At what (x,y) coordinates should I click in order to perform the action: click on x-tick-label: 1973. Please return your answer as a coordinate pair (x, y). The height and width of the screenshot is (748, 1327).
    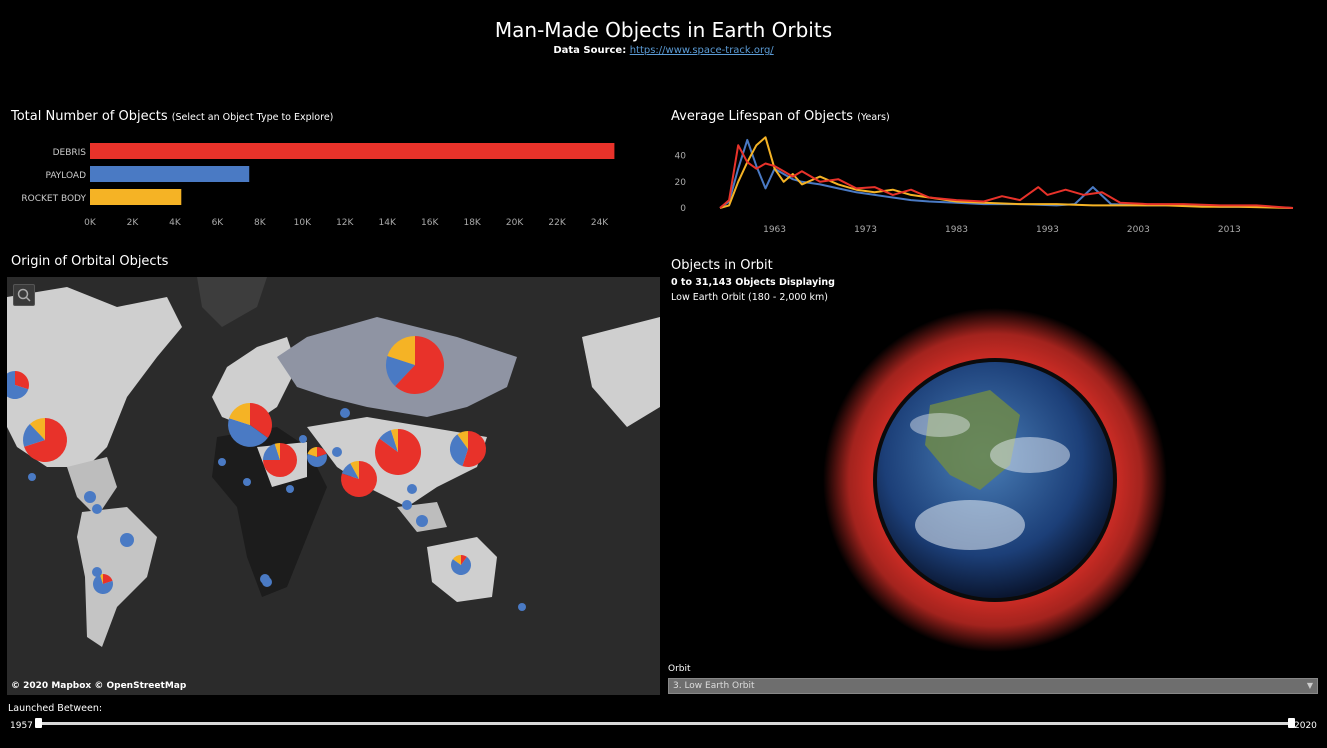
    Looking at the image, I should click on (865, 230).